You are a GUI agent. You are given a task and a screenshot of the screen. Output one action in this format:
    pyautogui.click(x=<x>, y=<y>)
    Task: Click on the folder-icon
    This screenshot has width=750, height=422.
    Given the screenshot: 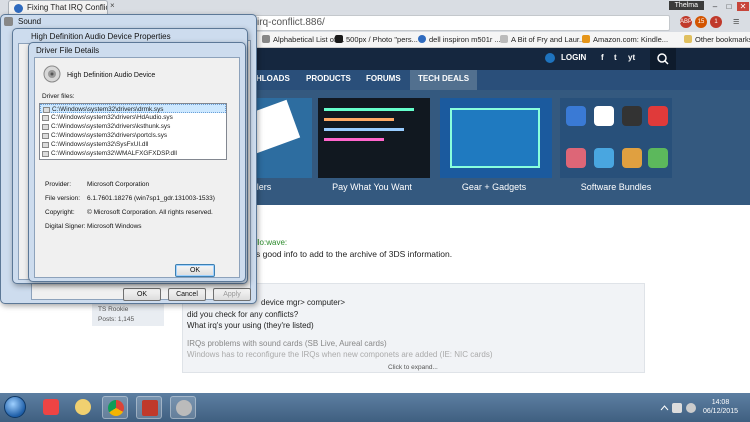 What is the action you would take?
    pyautogui.click(x=688, y=39)
    